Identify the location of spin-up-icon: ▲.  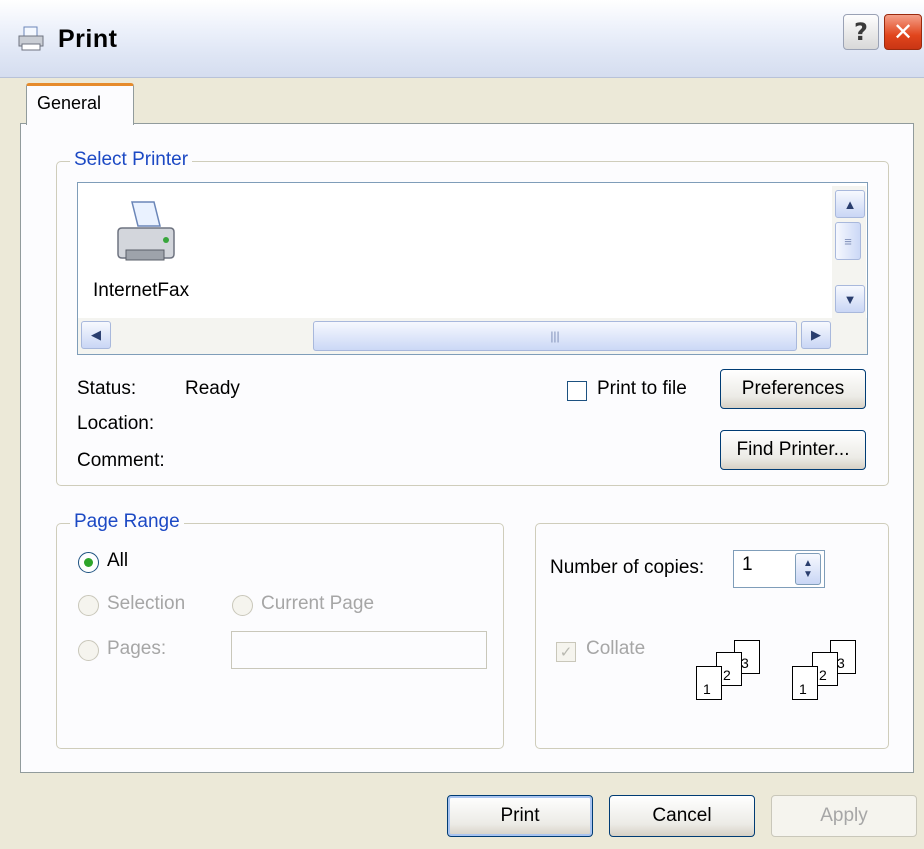
(808, 563).